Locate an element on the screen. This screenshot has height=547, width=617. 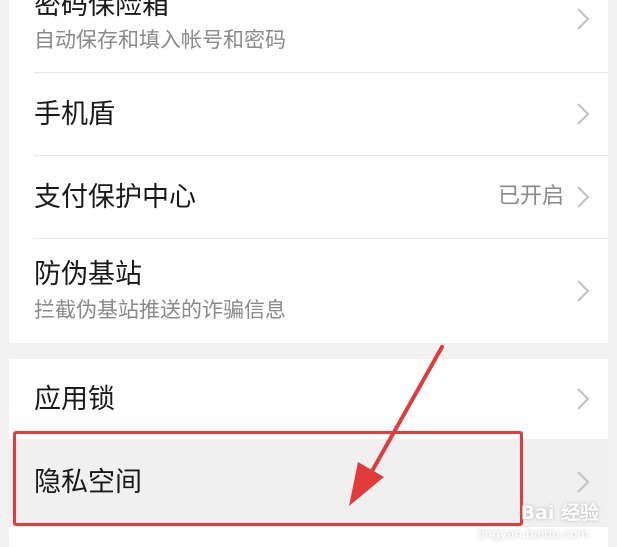
watermark-url: jingyan.baidu.com is located at coordinates (533, 534).